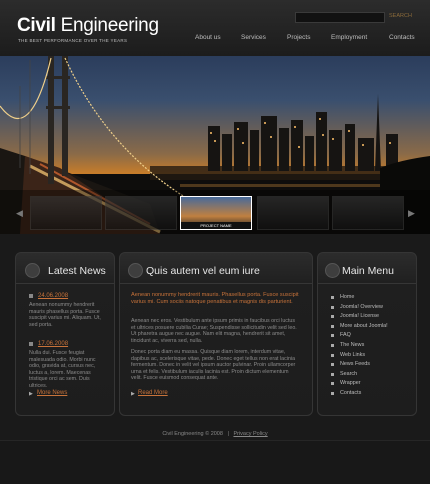  I want to click on nav-about-us: About us, so click(208, 37).